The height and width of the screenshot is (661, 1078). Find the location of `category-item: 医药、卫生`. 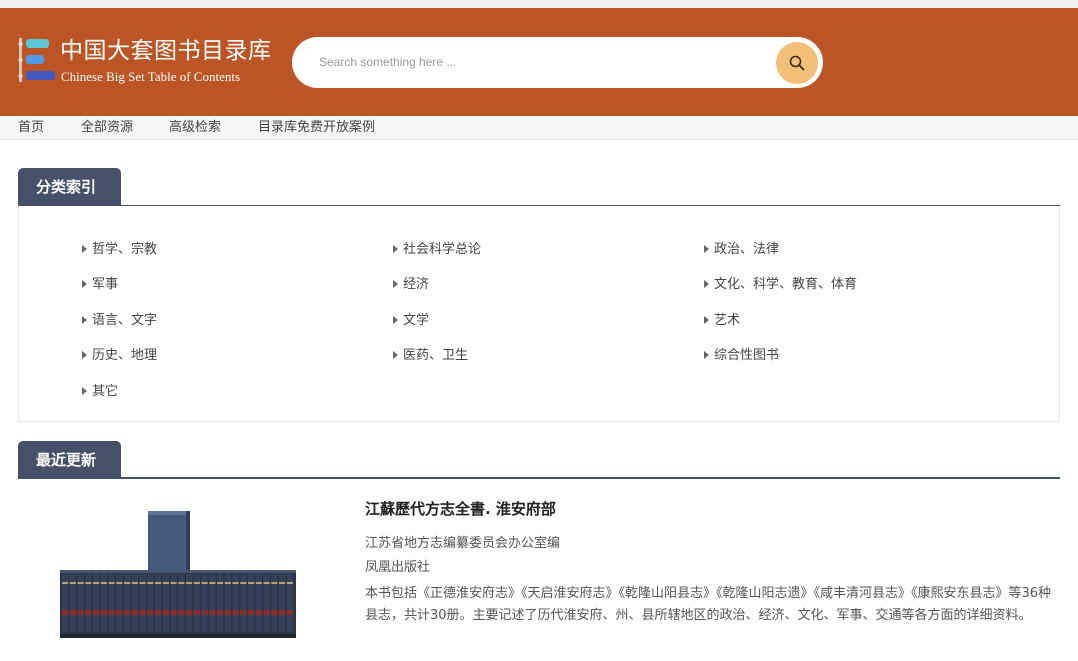

category-item: 医药、卫生 is located at coordinates (430, 356).